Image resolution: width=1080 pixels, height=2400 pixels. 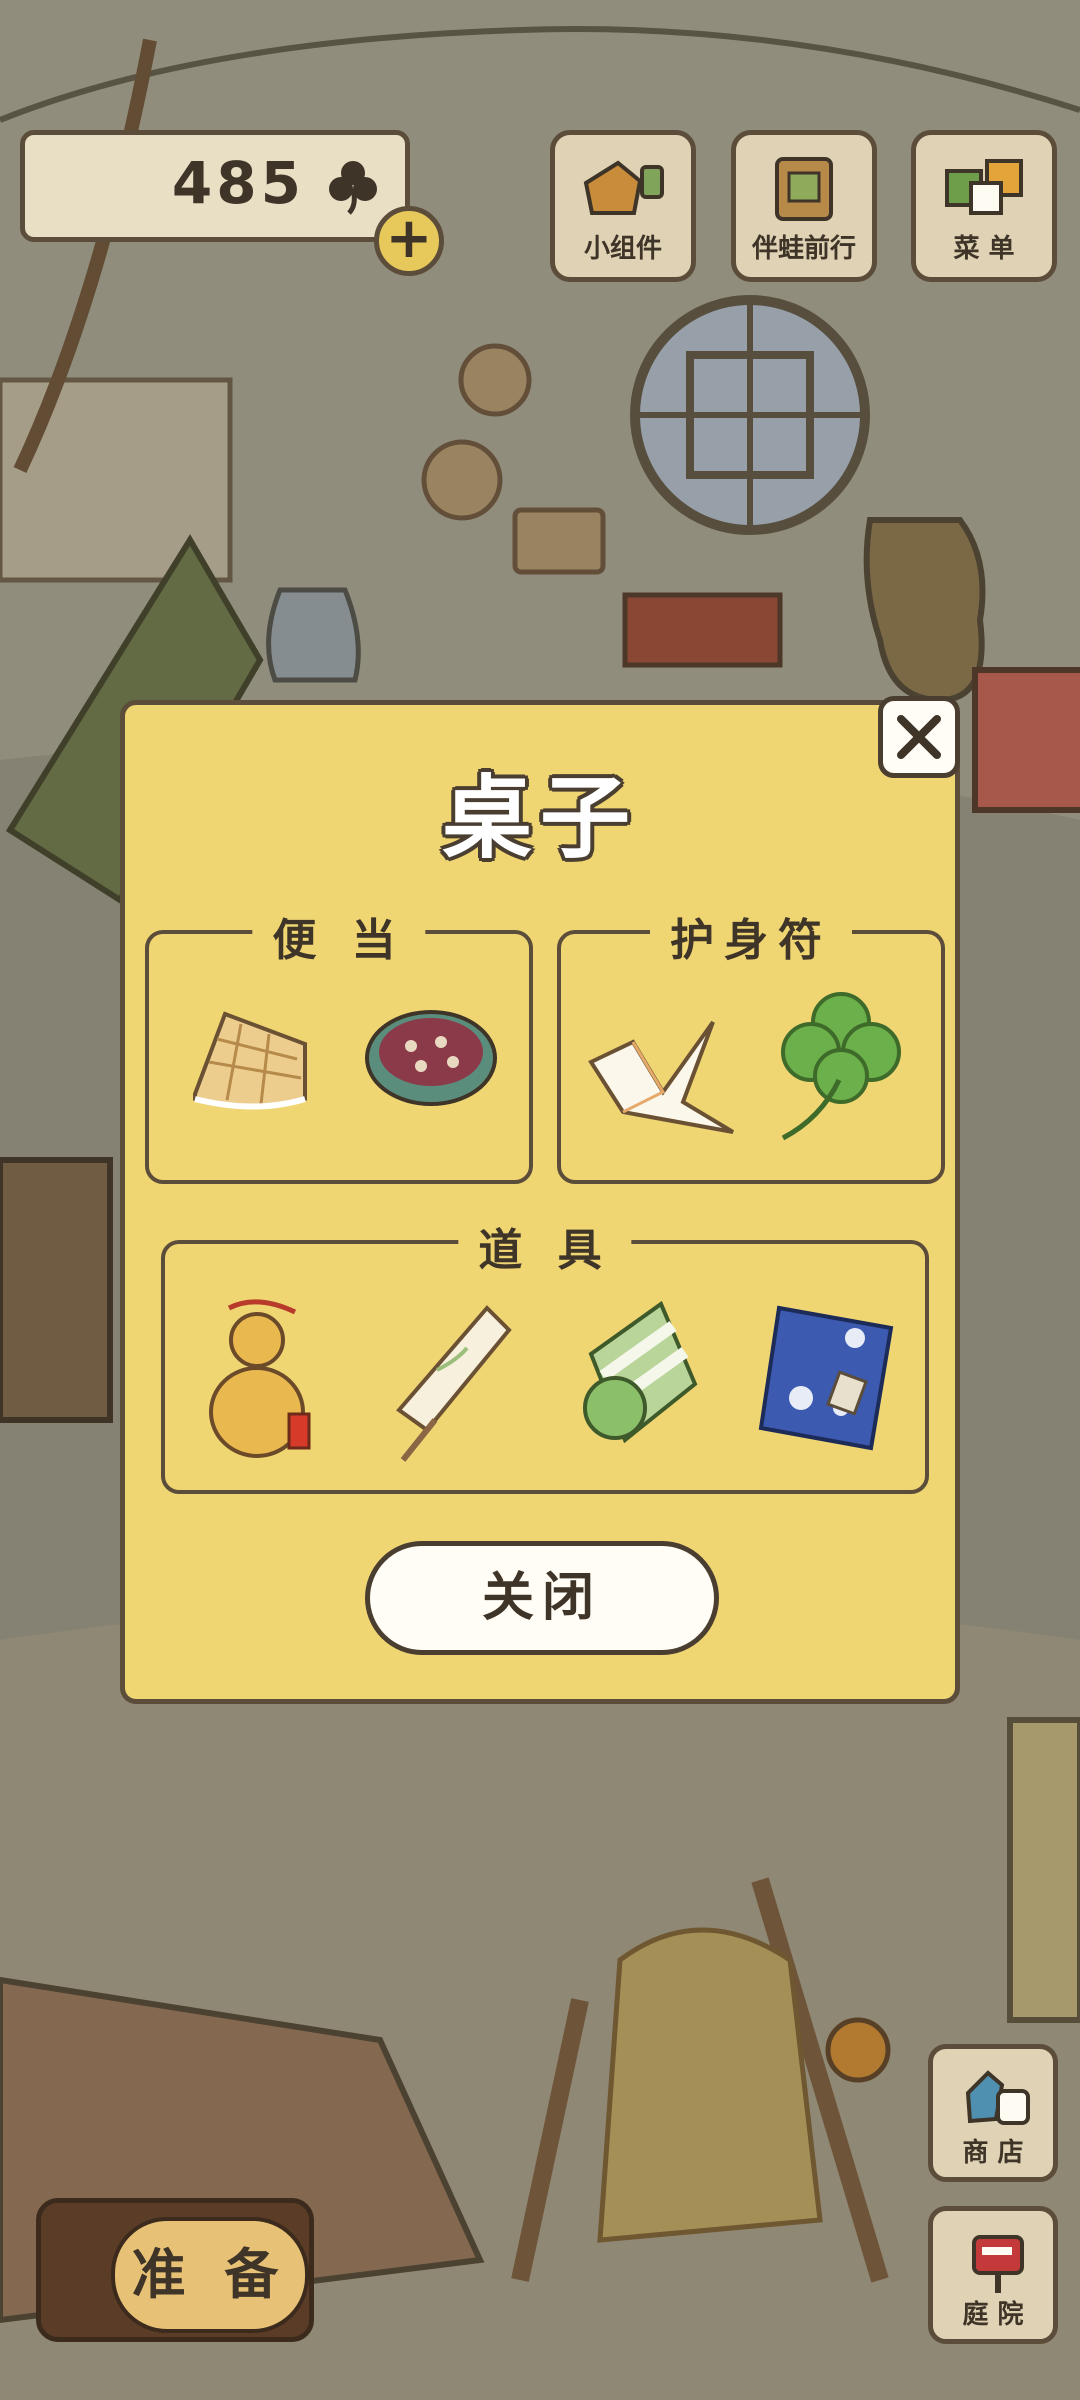 What do you see at coordinates (540, 818) in the screenshot?
I see `dialog-title: 桌子` at bounding box center [540, 818].